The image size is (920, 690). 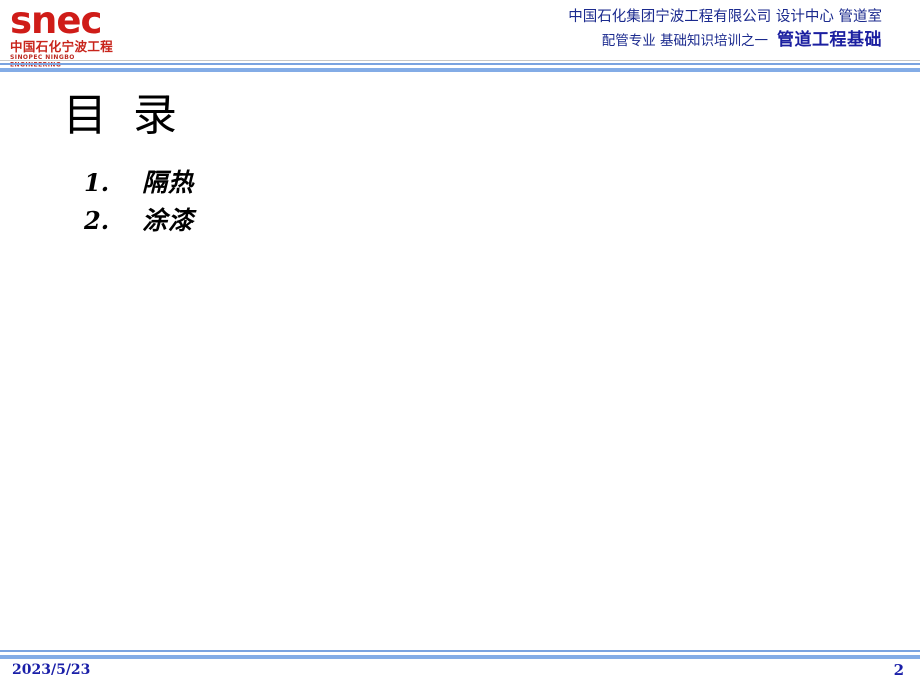 I want to click on header-rule-top, so click(x=460, y=64).